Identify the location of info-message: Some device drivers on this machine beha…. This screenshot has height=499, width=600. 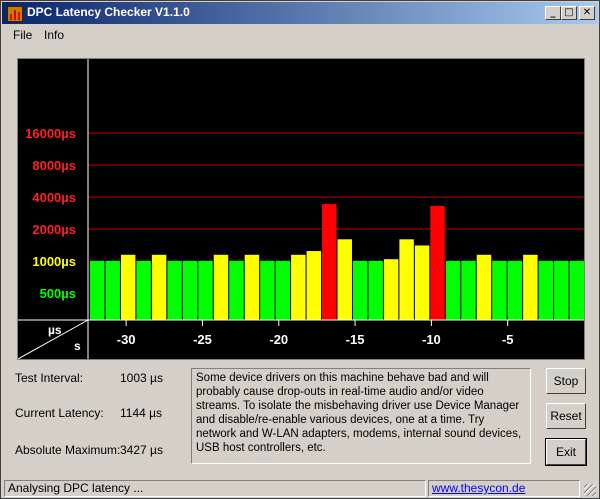
(361, 416).